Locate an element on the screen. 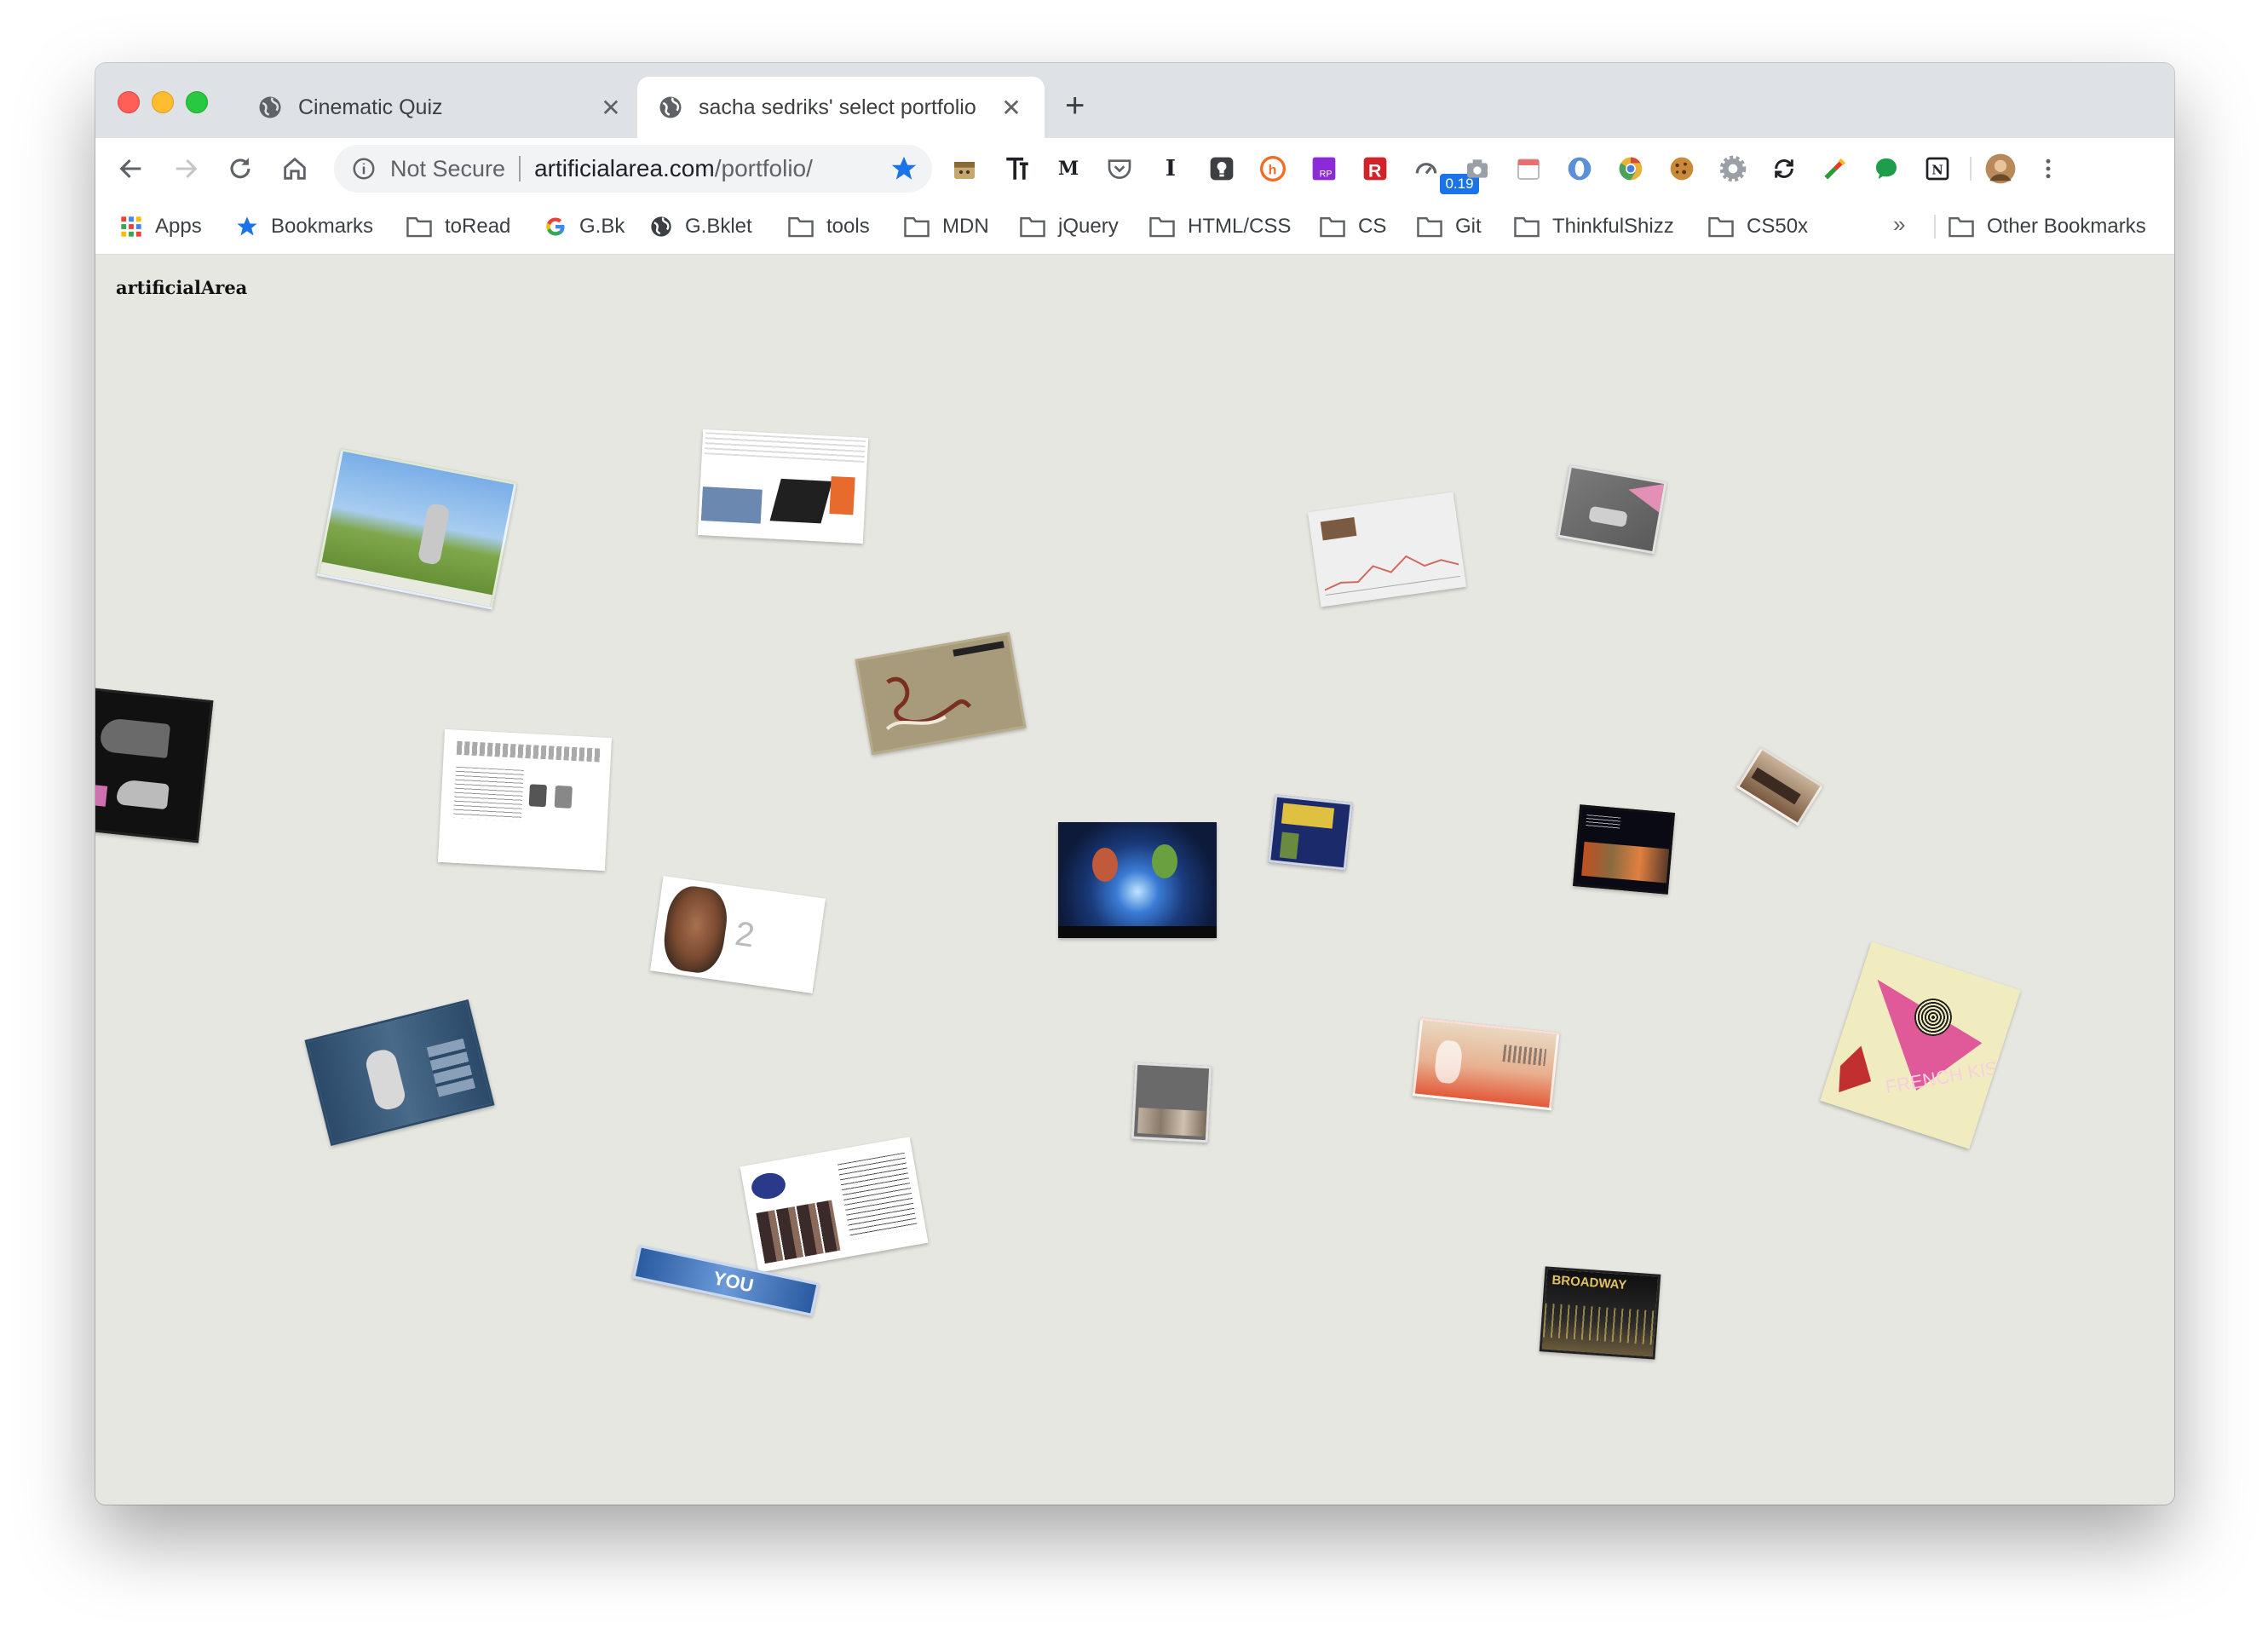 This screenshot has height=1629, width=2268. extension-colorpicker-icon is located at coordinates (1835, 169).